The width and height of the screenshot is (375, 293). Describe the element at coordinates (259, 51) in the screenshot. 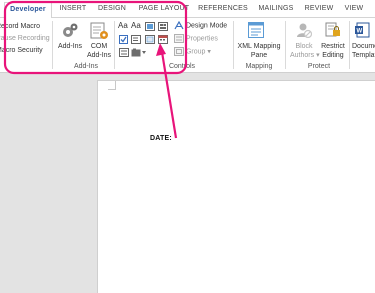

I see `xml-mapping-pane-button: XML Mapping Pane` at that location.